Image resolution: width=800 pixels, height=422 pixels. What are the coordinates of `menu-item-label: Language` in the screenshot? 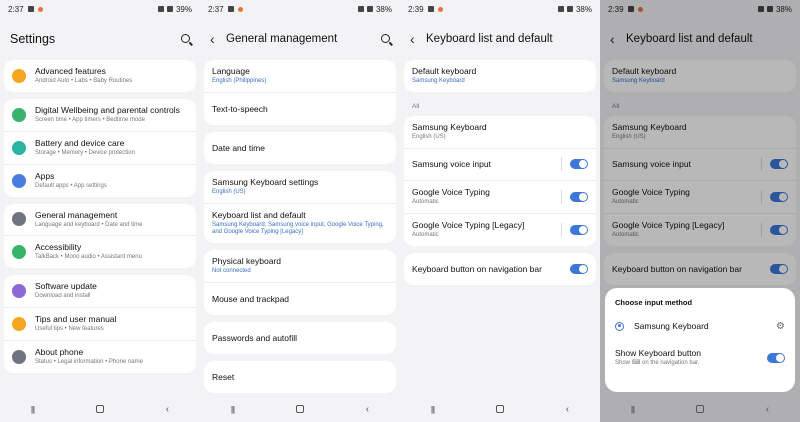 It's located at (231, 71).